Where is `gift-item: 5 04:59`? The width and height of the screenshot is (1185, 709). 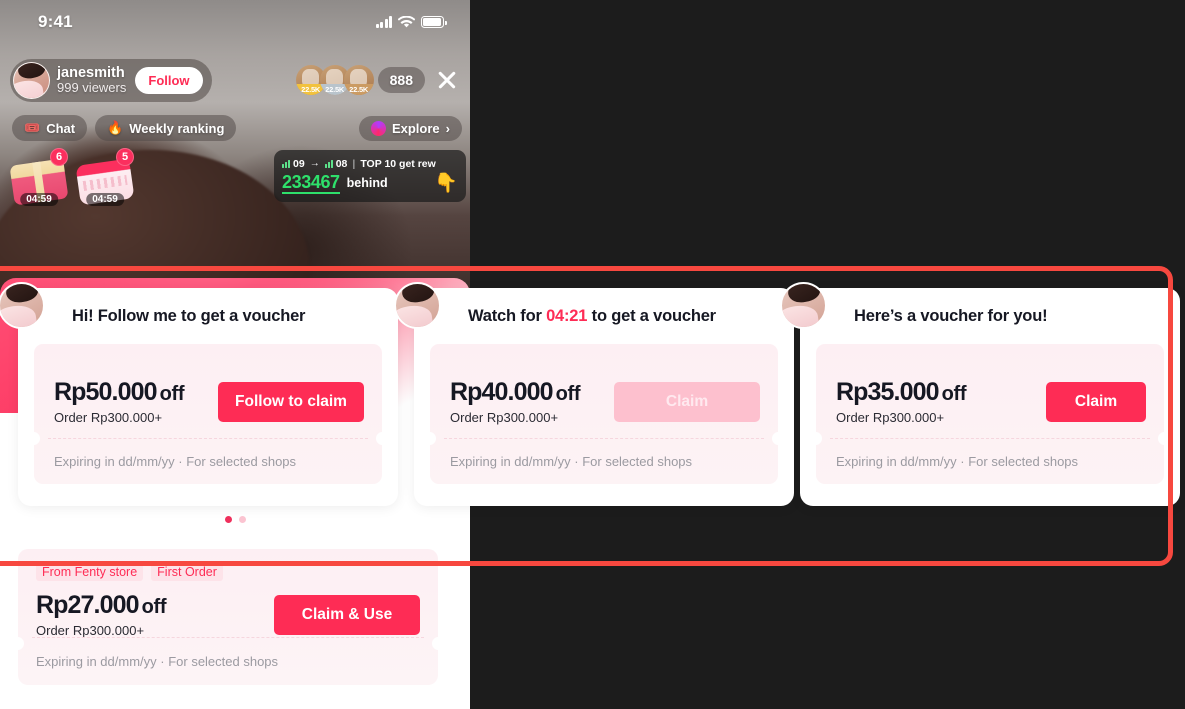
gift-item: 5 04:59 is located at coordinates (105, 177).